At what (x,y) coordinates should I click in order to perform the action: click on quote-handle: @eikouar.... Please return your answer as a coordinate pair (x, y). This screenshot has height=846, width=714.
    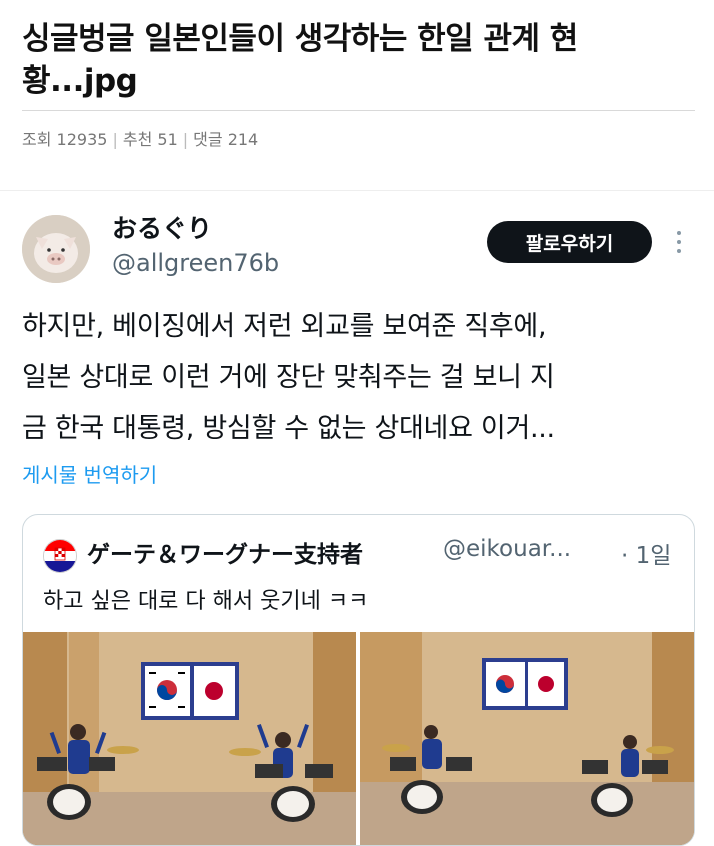
    Looking at the image, I should click on (507, 549).